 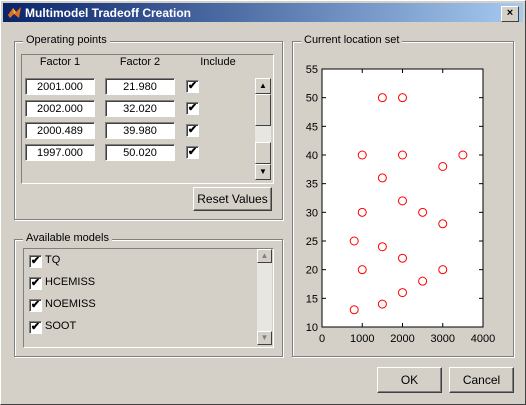 What do you see at coordinates (312, 185) in the screenshot?
I see `y-tick-label: 35` at bounding box center [312, 185].